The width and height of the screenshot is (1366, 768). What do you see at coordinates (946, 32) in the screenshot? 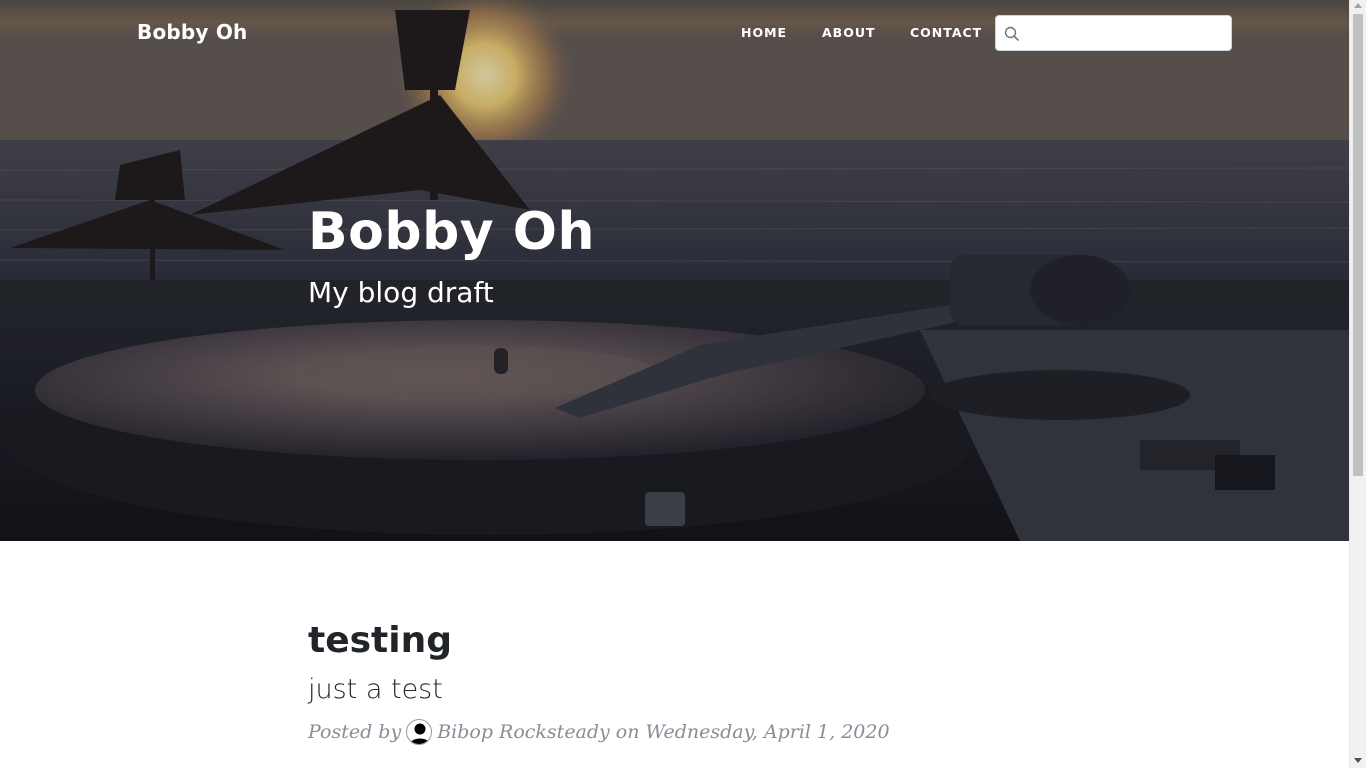
I see `nav-link-contact: CONTACT` at bounding box center [946, 32].